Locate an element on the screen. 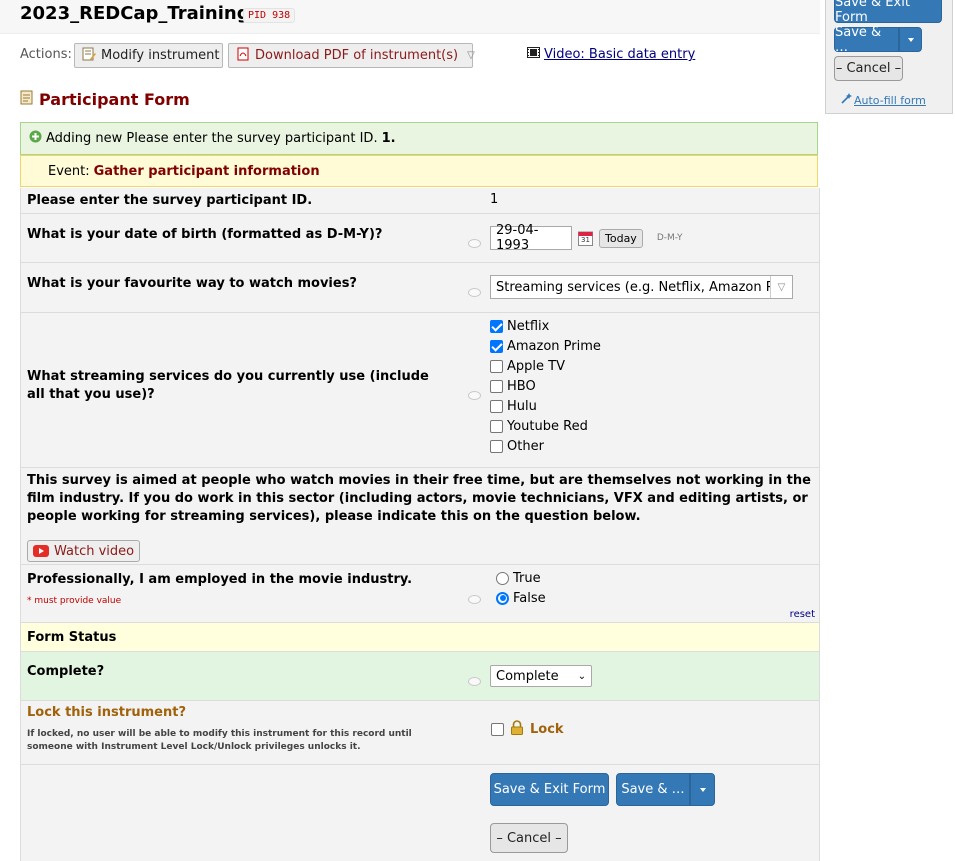 The height and width of the screenshot is (861, 955). bottom-buttons-row: Save & Exit Form Save & … – Cancel – is located at coordinates (420, 813).